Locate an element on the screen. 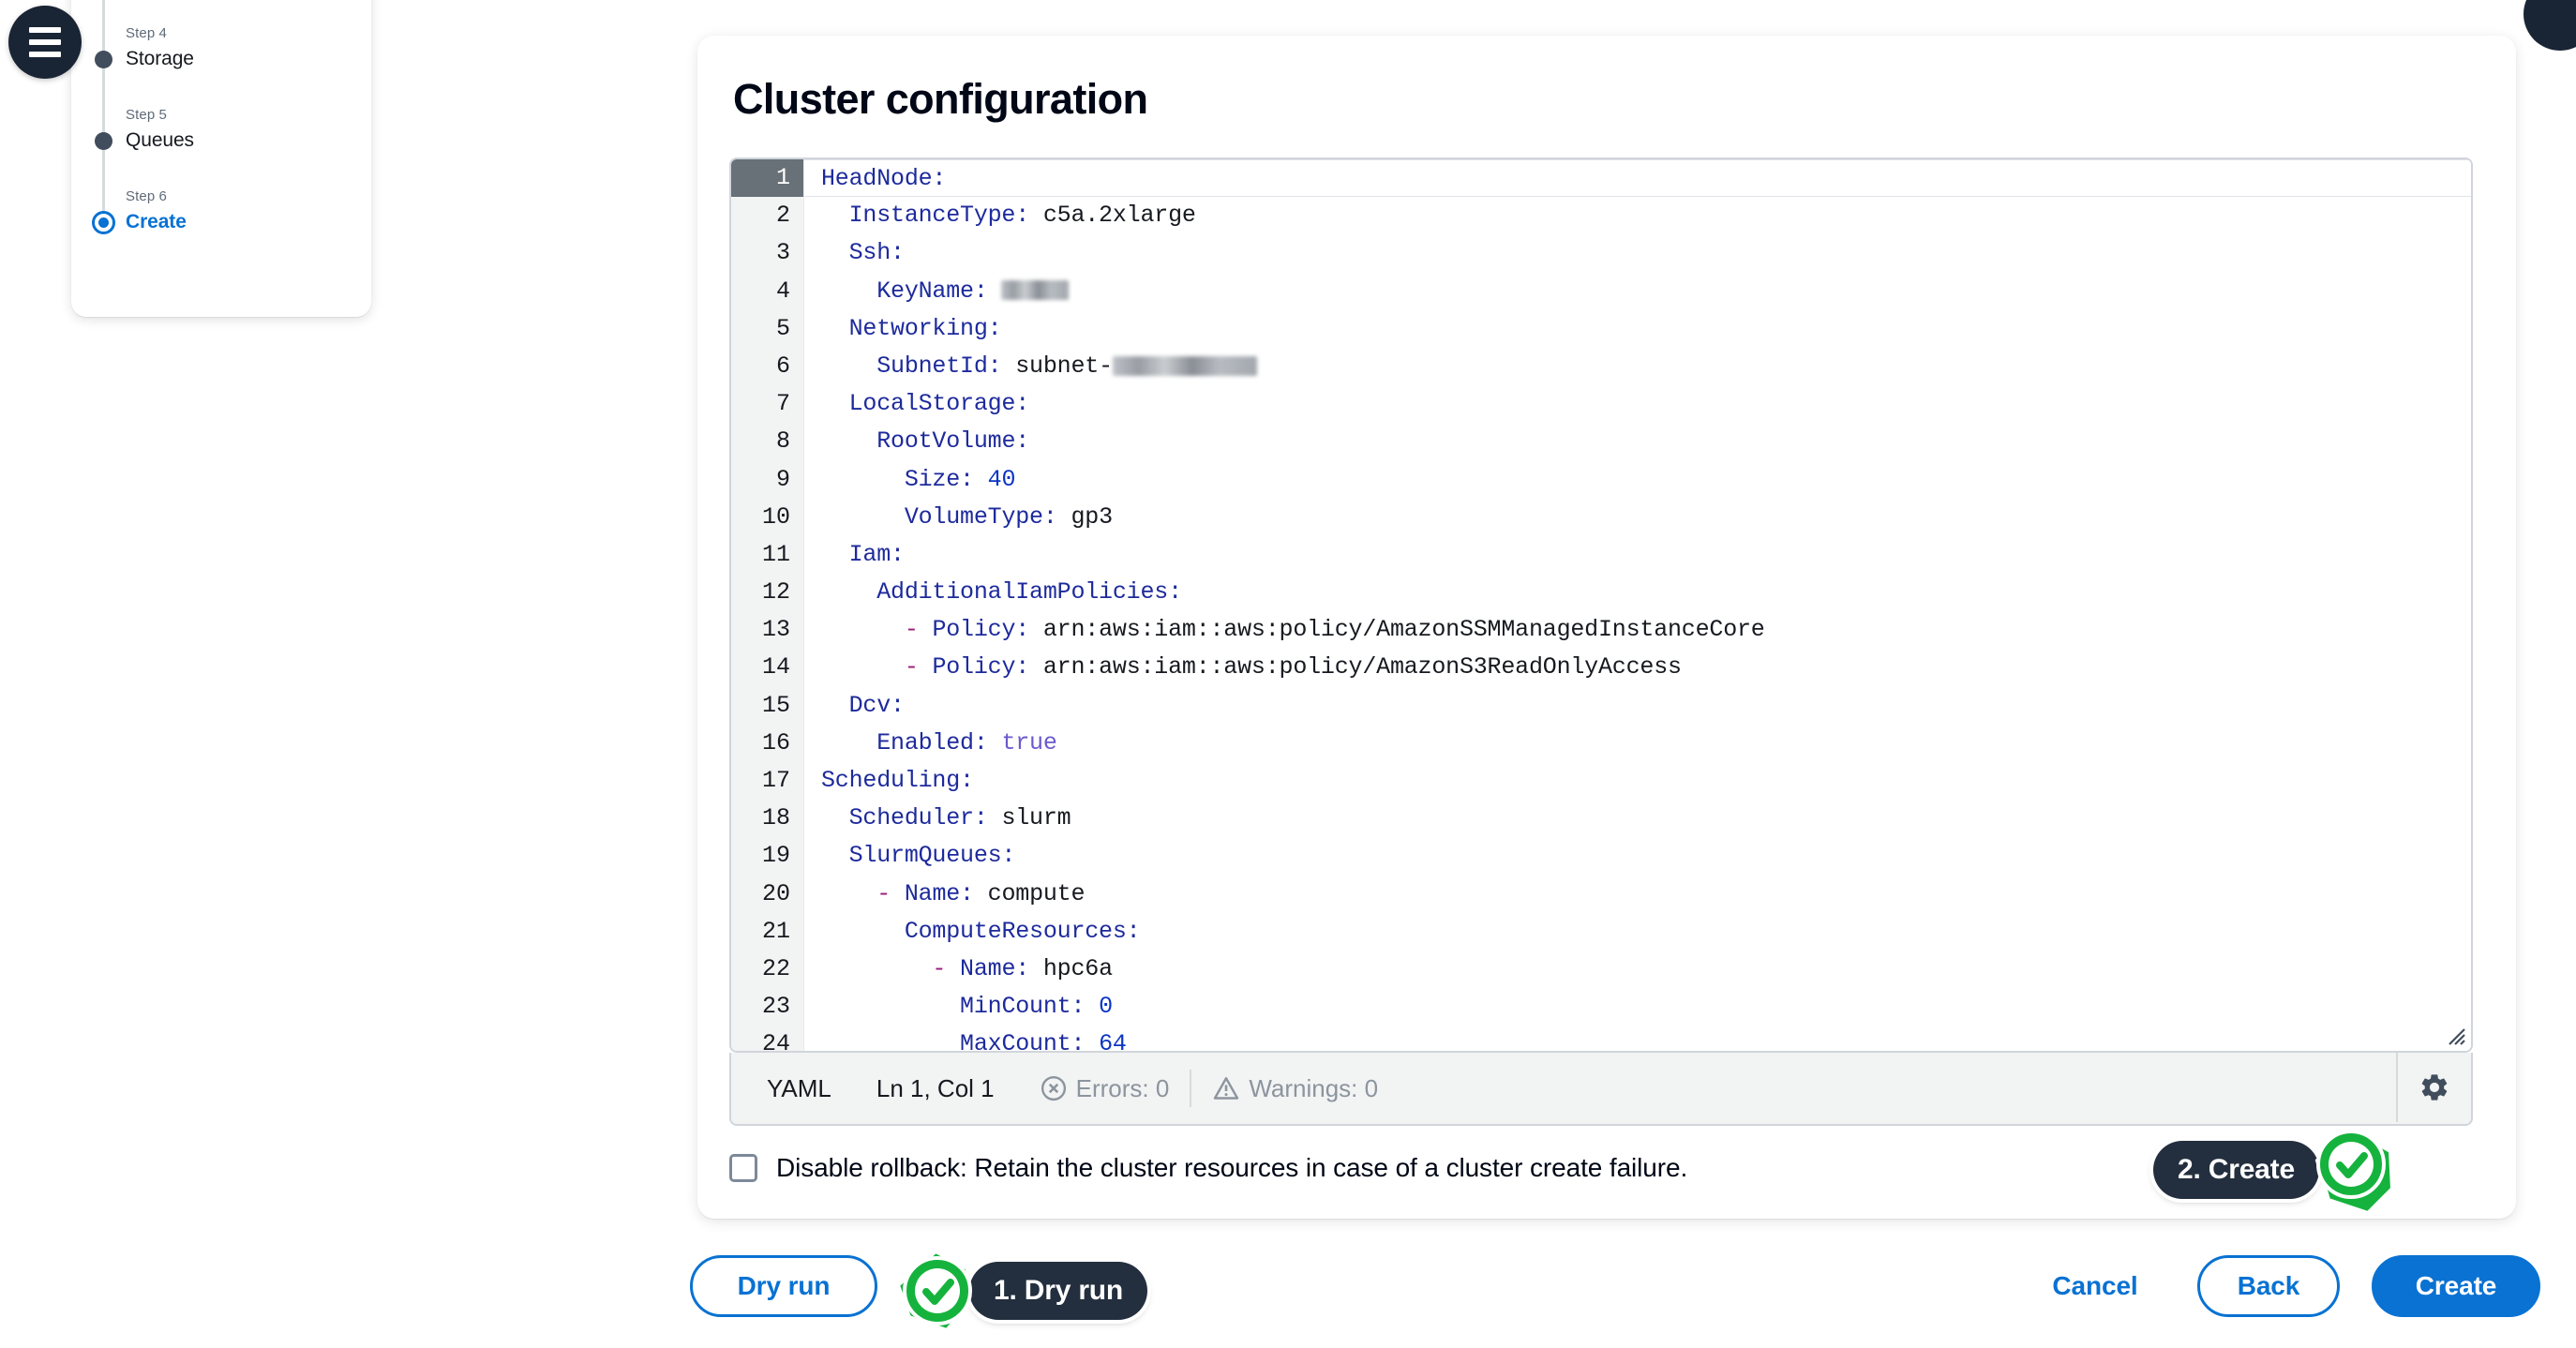  code-token-key: Networking: is located at coordinates (925, 328).